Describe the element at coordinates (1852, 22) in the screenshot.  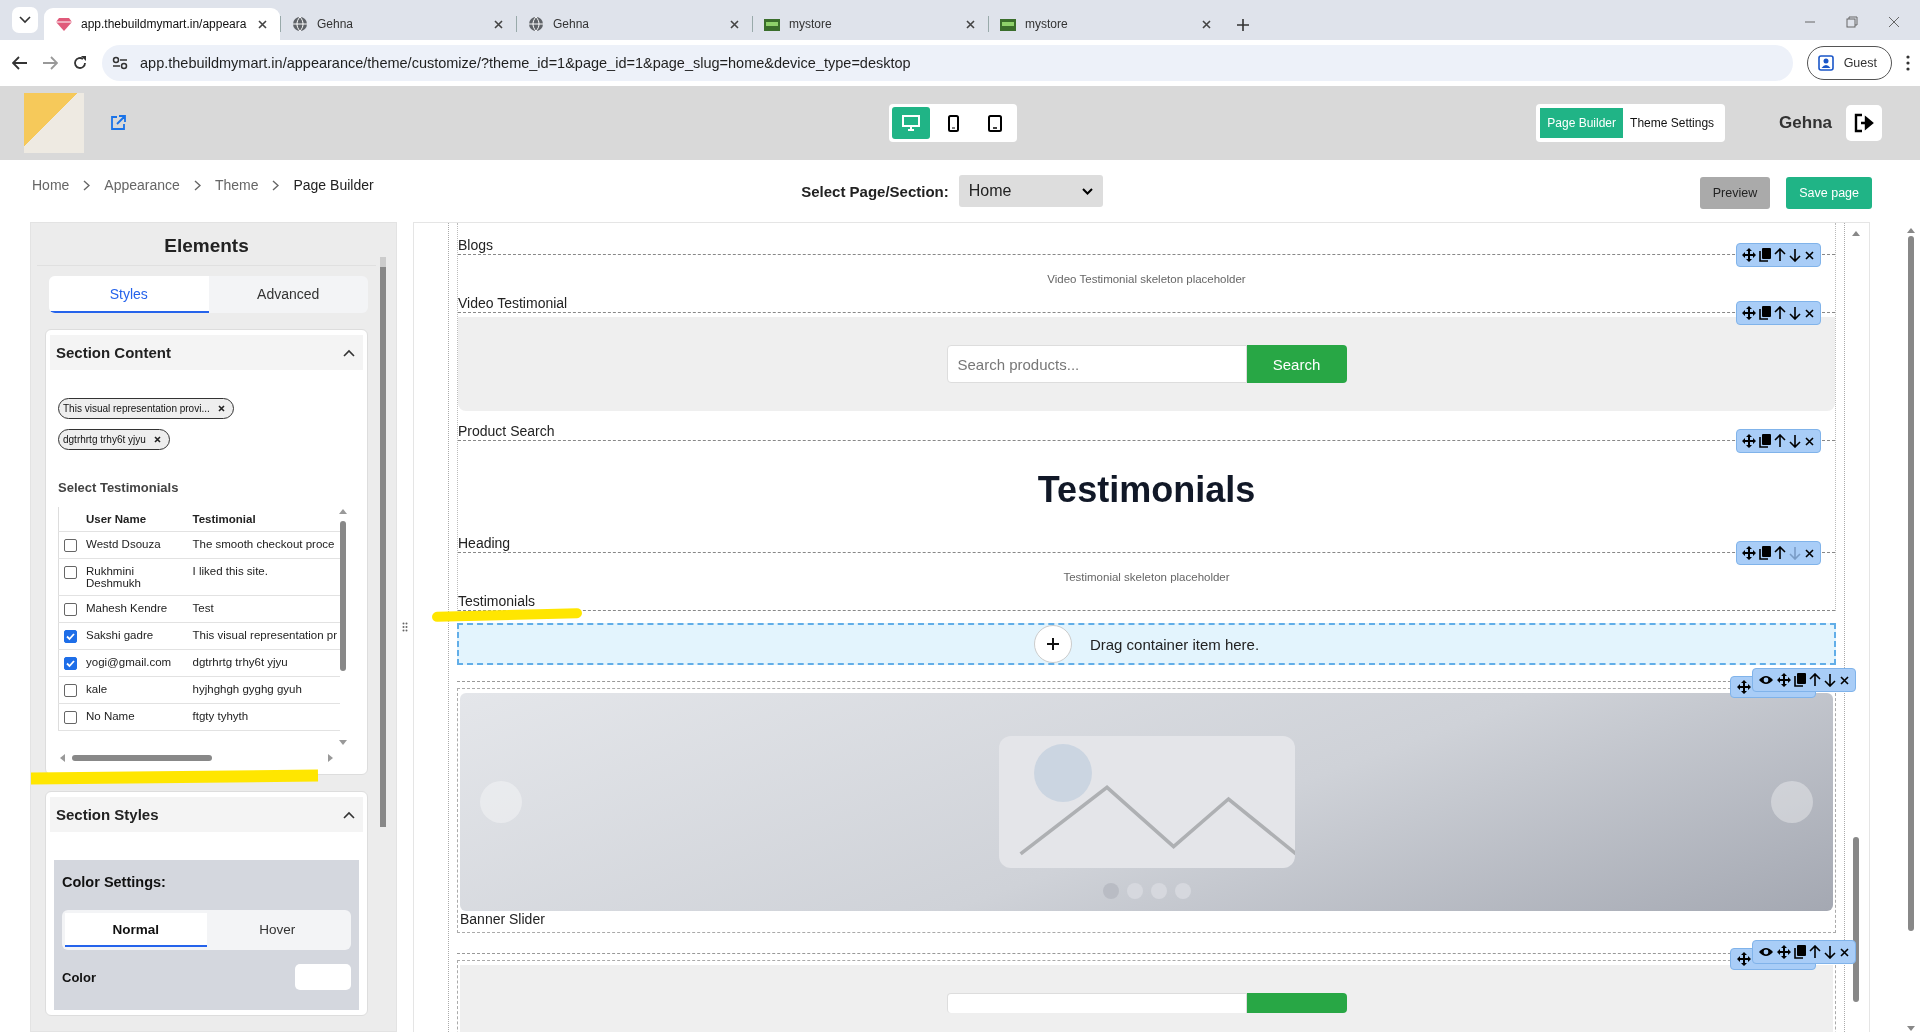
I see `restore-icon` at that location.